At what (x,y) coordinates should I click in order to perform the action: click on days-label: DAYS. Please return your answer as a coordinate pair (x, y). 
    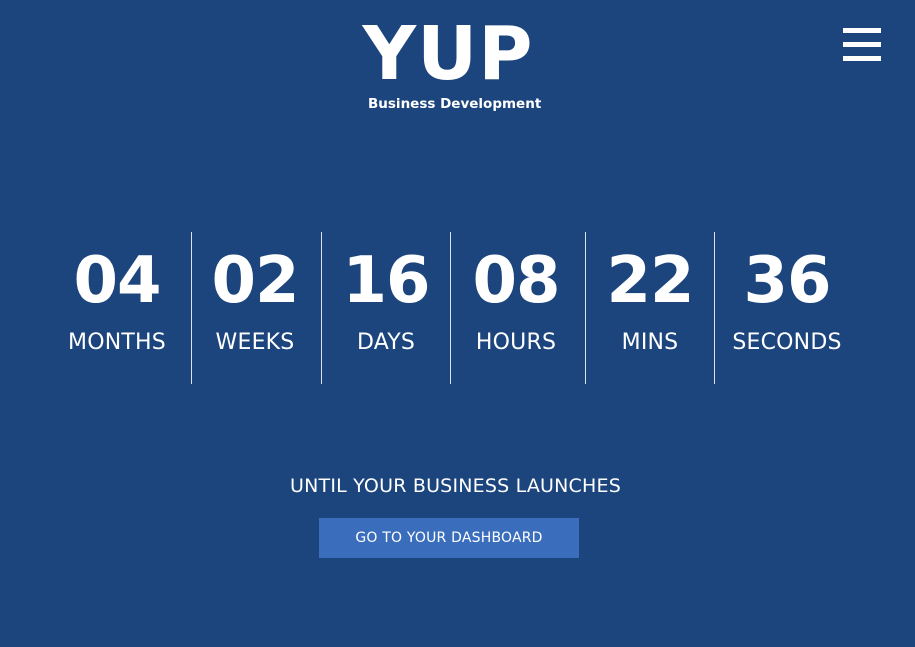
    Looking at the image, I should click on (386, 342).